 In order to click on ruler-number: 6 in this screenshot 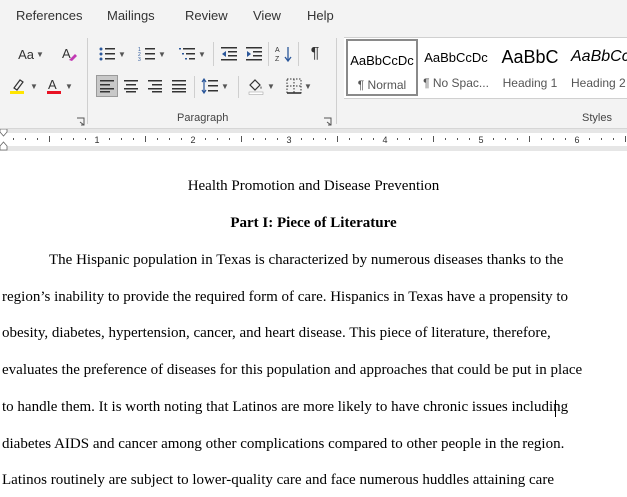, I will do `click(576, 140)`.